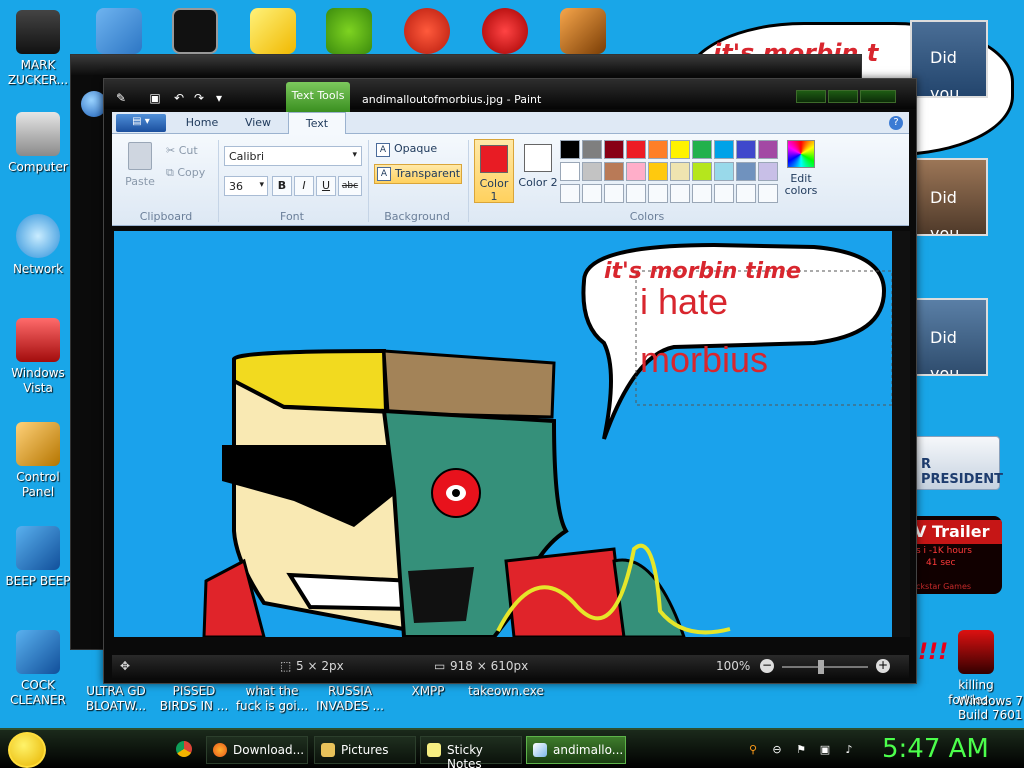 The image size is (1024, 768). What do you see at coordinates (326, 186) in the screenshot?
I see `underline-button: U` at bounding box center [326, 186].